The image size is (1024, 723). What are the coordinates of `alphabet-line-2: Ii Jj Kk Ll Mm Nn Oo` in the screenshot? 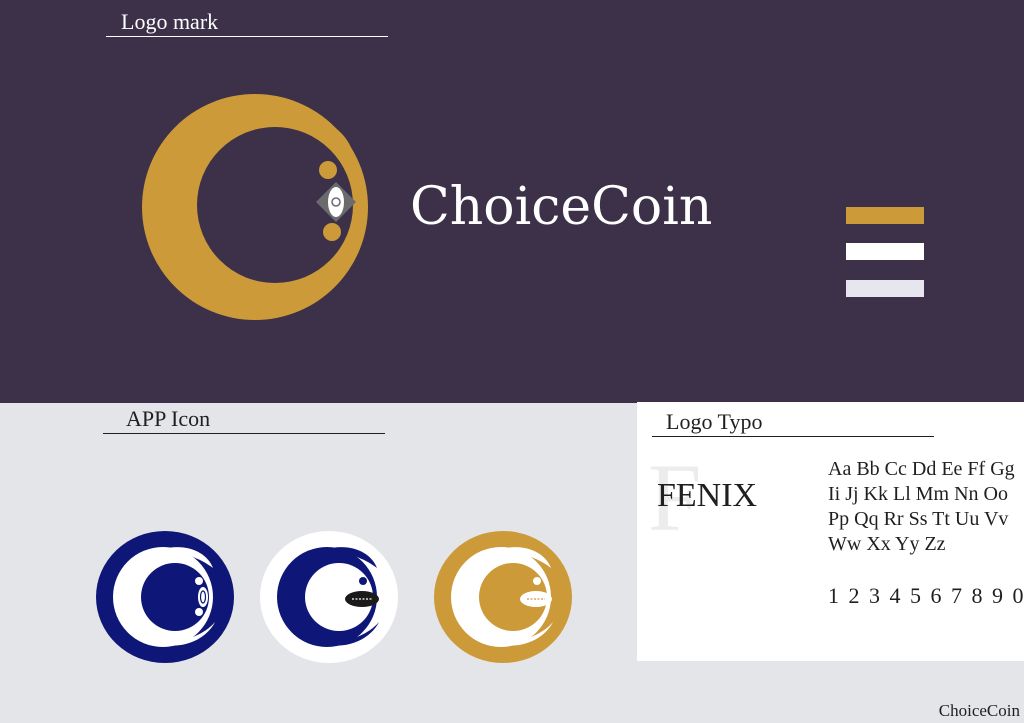 It's located at (918, 494).